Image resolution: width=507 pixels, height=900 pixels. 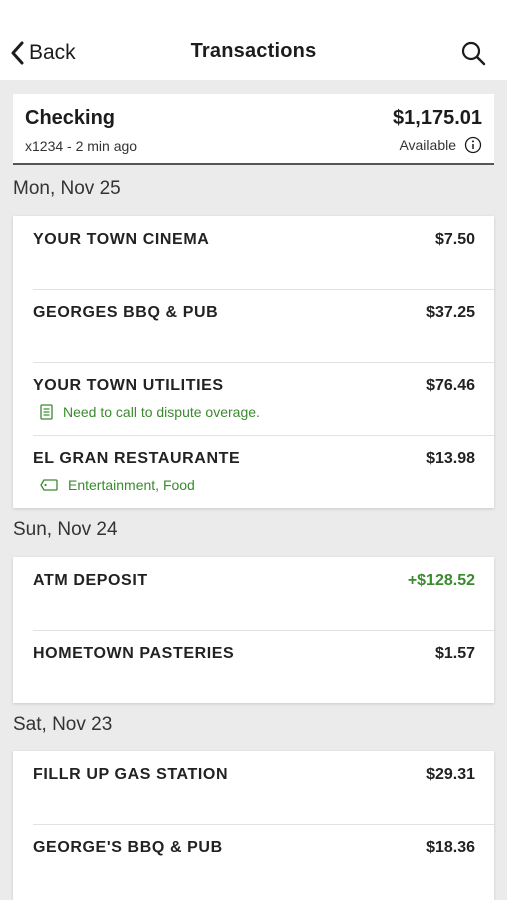 What do you see at coordinates (450, 312) in the screenshot?
I see `transaction-amount: $37.25` at bounding box center [450, 312].